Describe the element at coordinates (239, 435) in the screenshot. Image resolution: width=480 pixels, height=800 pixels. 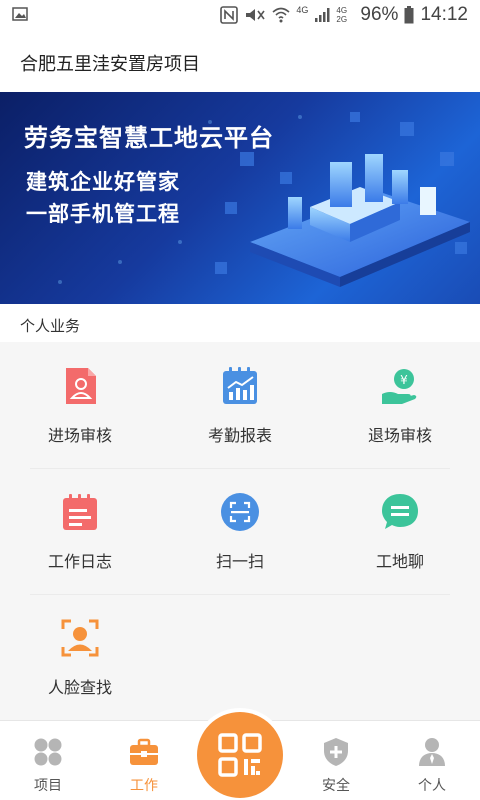
I see `tile-label: 考勤报表` at that location.